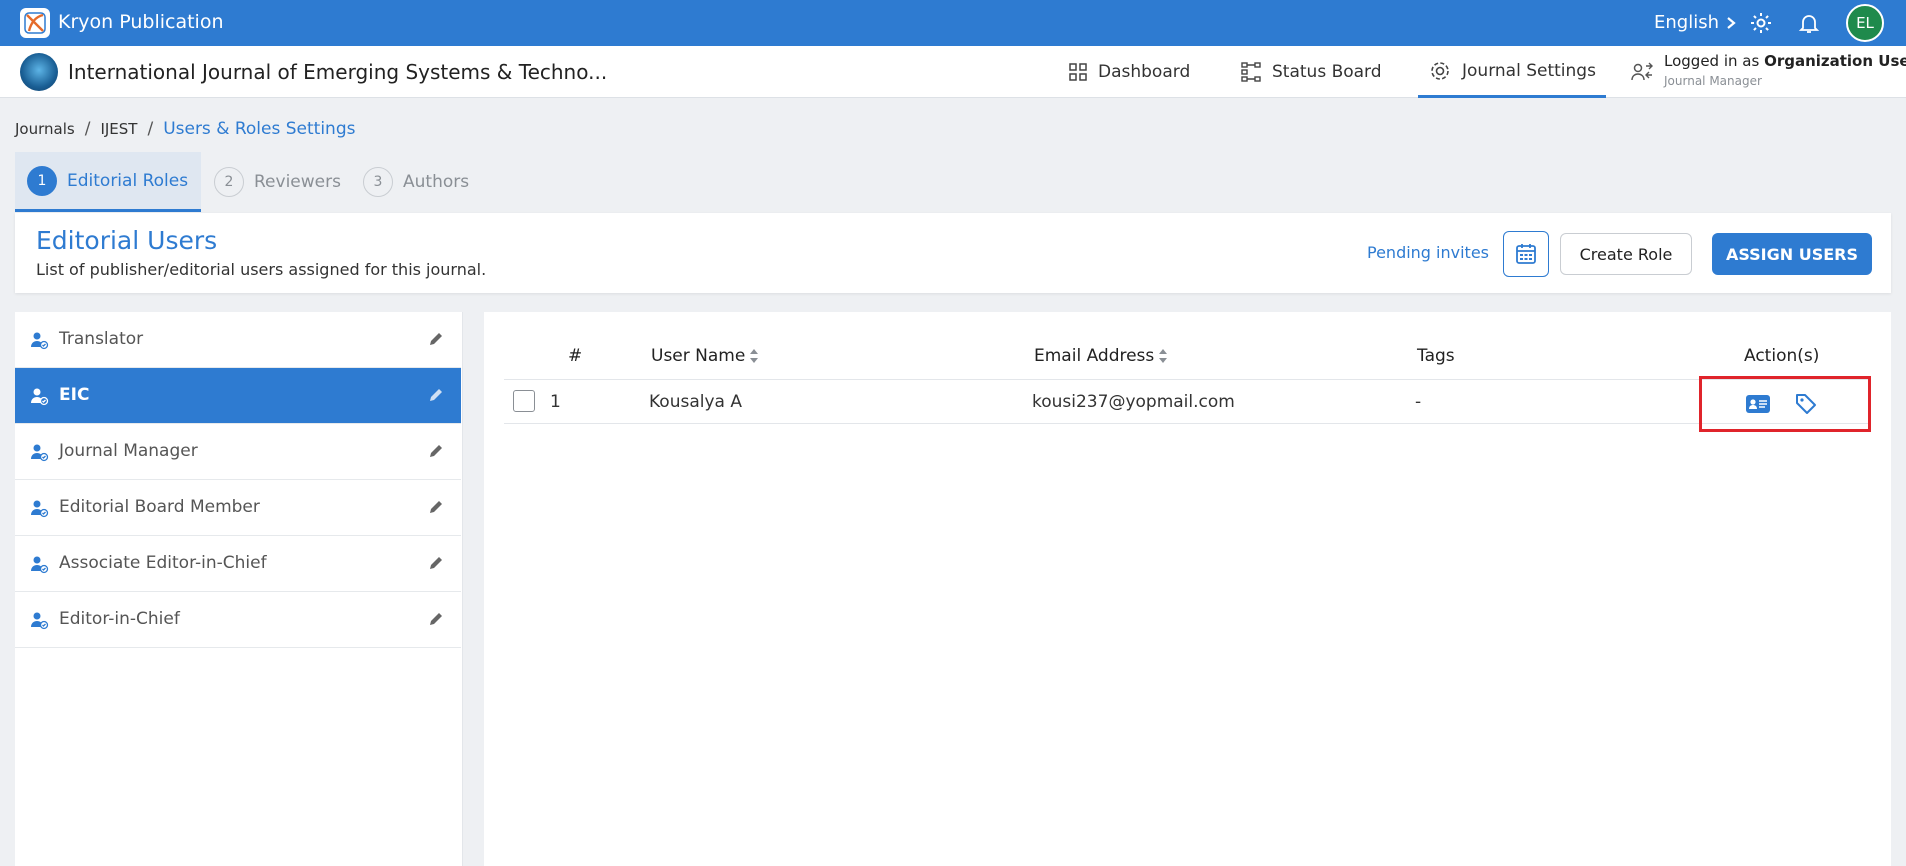  I want to click on column-header-email: Email Address, so click(1101, 356).